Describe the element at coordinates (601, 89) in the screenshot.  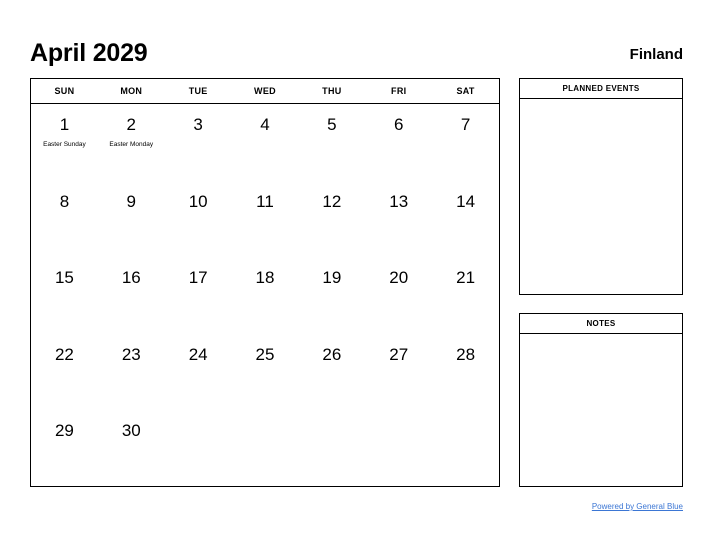
I see `planned-events-title: PLANNED EVENTS` at that location.